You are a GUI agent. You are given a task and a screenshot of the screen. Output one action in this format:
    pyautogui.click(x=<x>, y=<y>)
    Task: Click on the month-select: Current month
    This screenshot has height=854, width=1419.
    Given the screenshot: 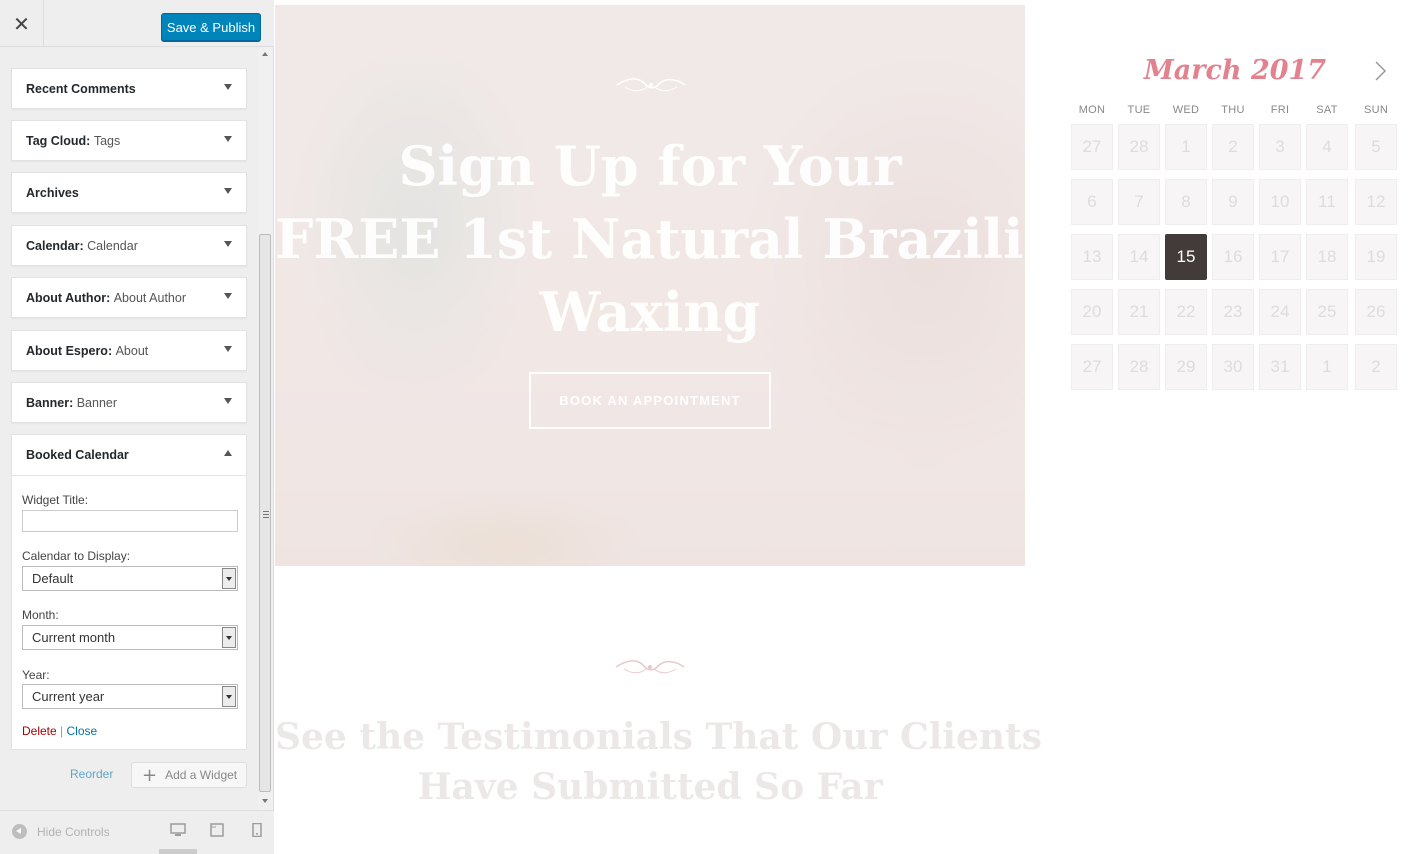 What is the action you would take?
    pyautogui.click(x=130, y=637)
    